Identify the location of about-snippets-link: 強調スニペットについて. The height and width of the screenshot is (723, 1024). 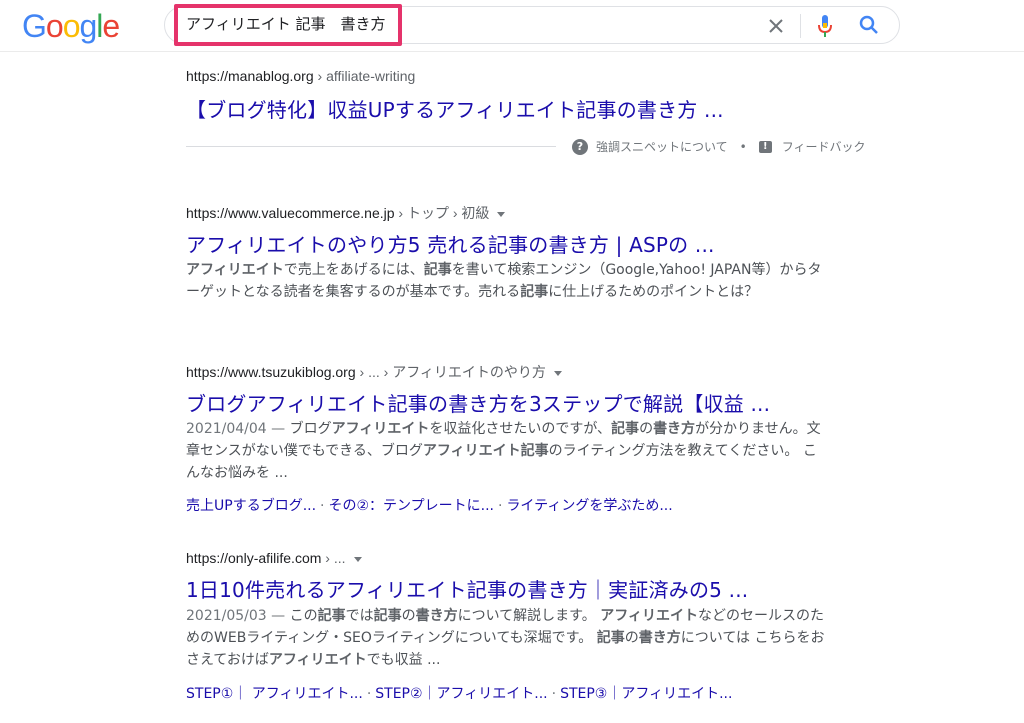
(662, 146).